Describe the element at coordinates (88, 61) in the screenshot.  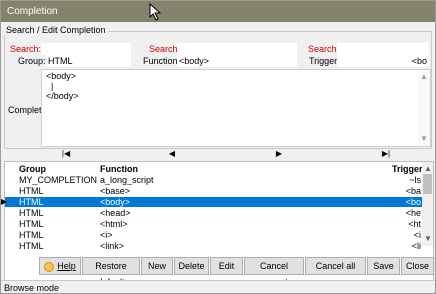
I see `group-field: HTML` at that location.